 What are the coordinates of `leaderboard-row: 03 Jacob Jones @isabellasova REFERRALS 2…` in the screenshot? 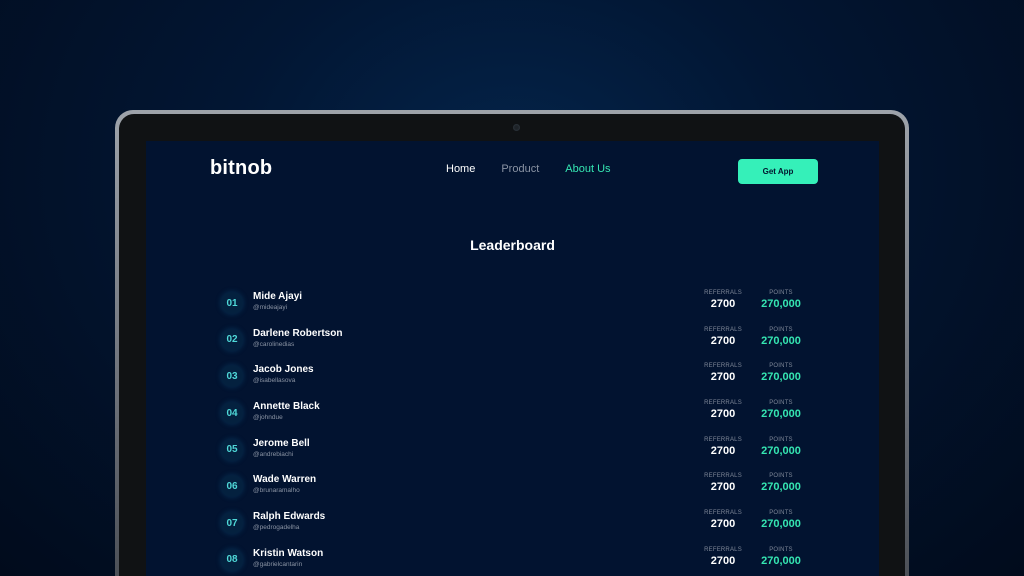 It's located at (516, 381).